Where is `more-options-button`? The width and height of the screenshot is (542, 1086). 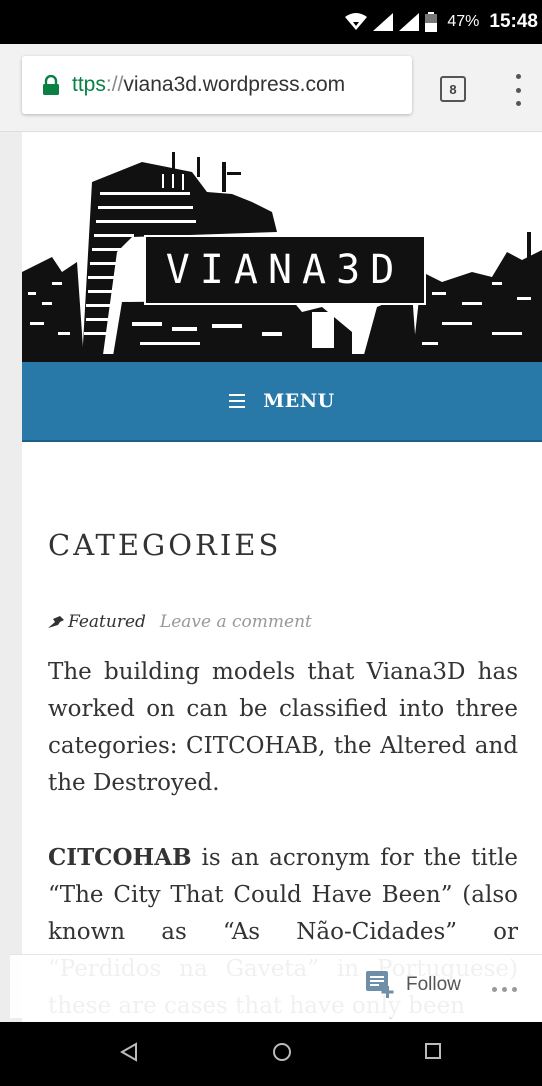
more-options-button is located at coordinates (504, 989).